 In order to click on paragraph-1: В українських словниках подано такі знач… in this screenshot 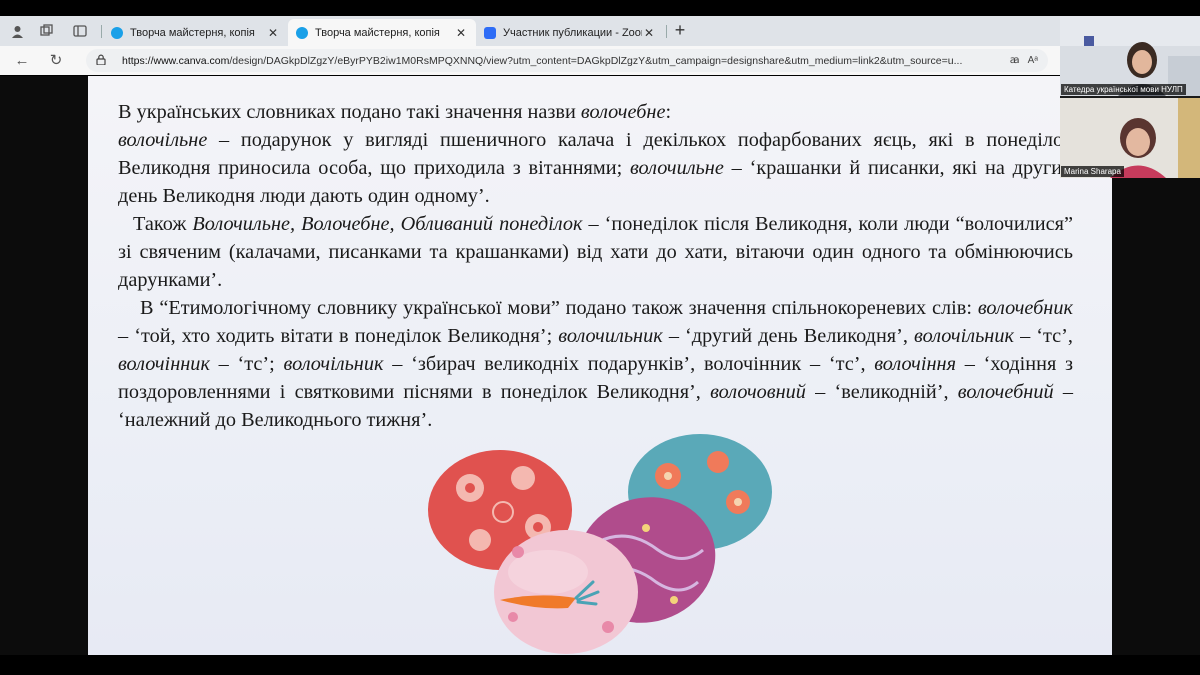, I will do `click(595, 112)`.